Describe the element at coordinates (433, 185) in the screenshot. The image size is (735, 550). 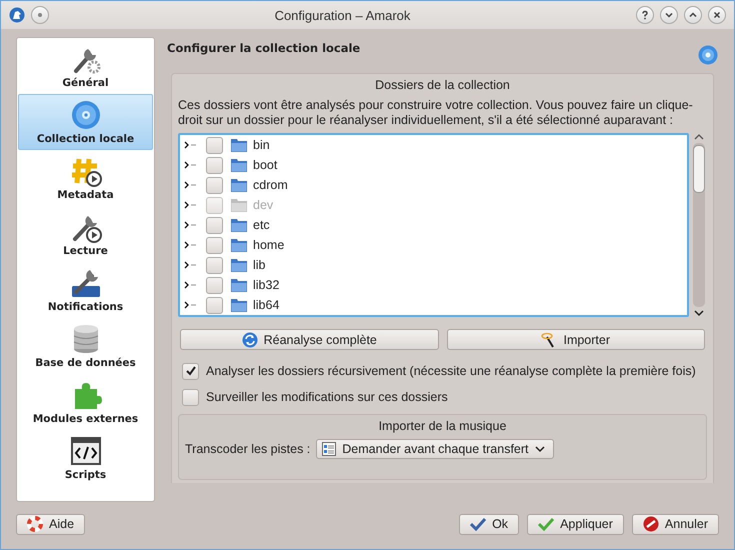
I see `tree-row: cdrom` at that location.